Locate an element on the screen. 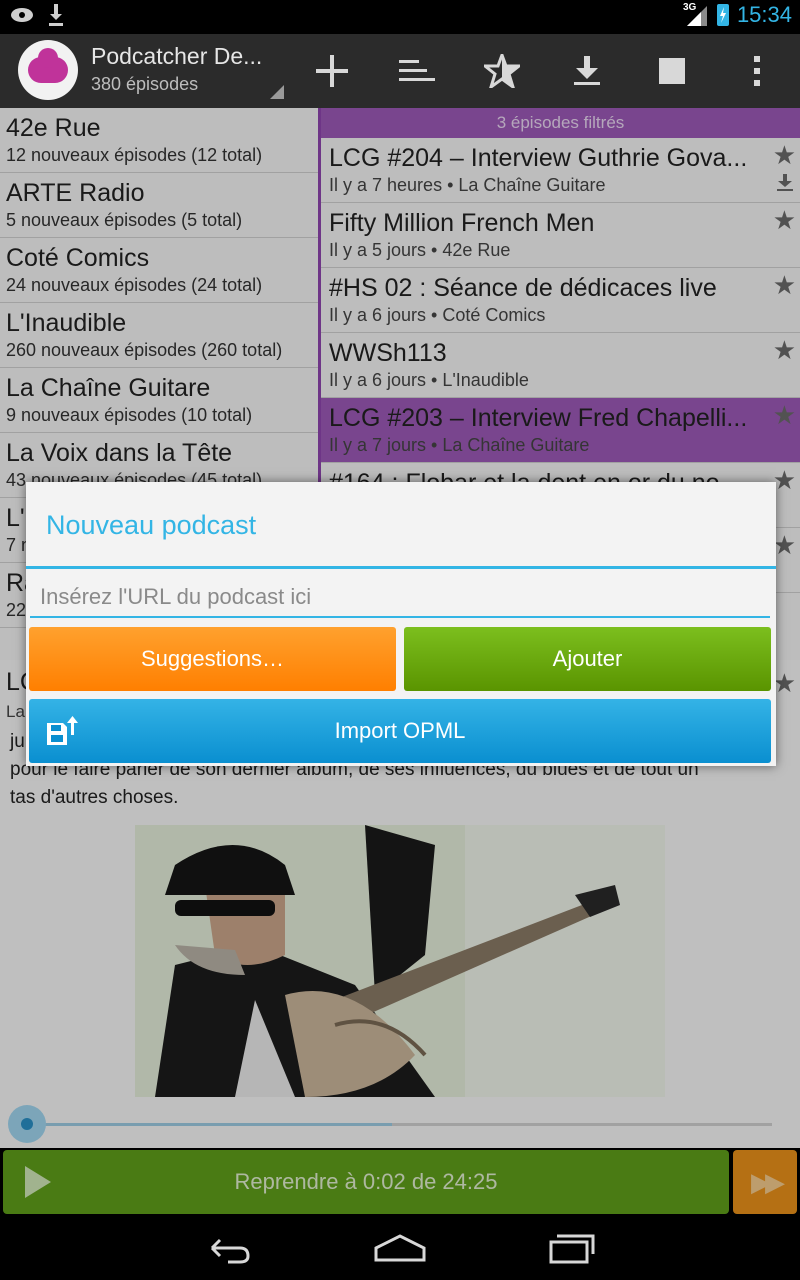 This screenshot has width=800, height=1280. sort-button is located at coordinates (417, 71).